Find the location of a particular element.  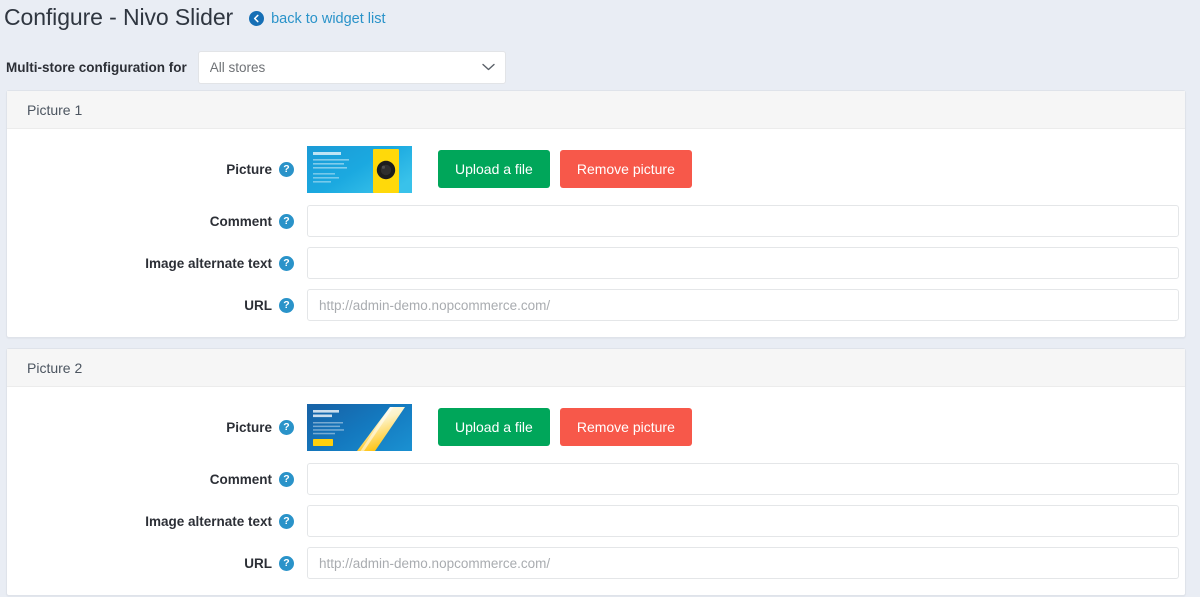

alt-text-label-2: Image alternate text ? is located at coordinates (157, 521).